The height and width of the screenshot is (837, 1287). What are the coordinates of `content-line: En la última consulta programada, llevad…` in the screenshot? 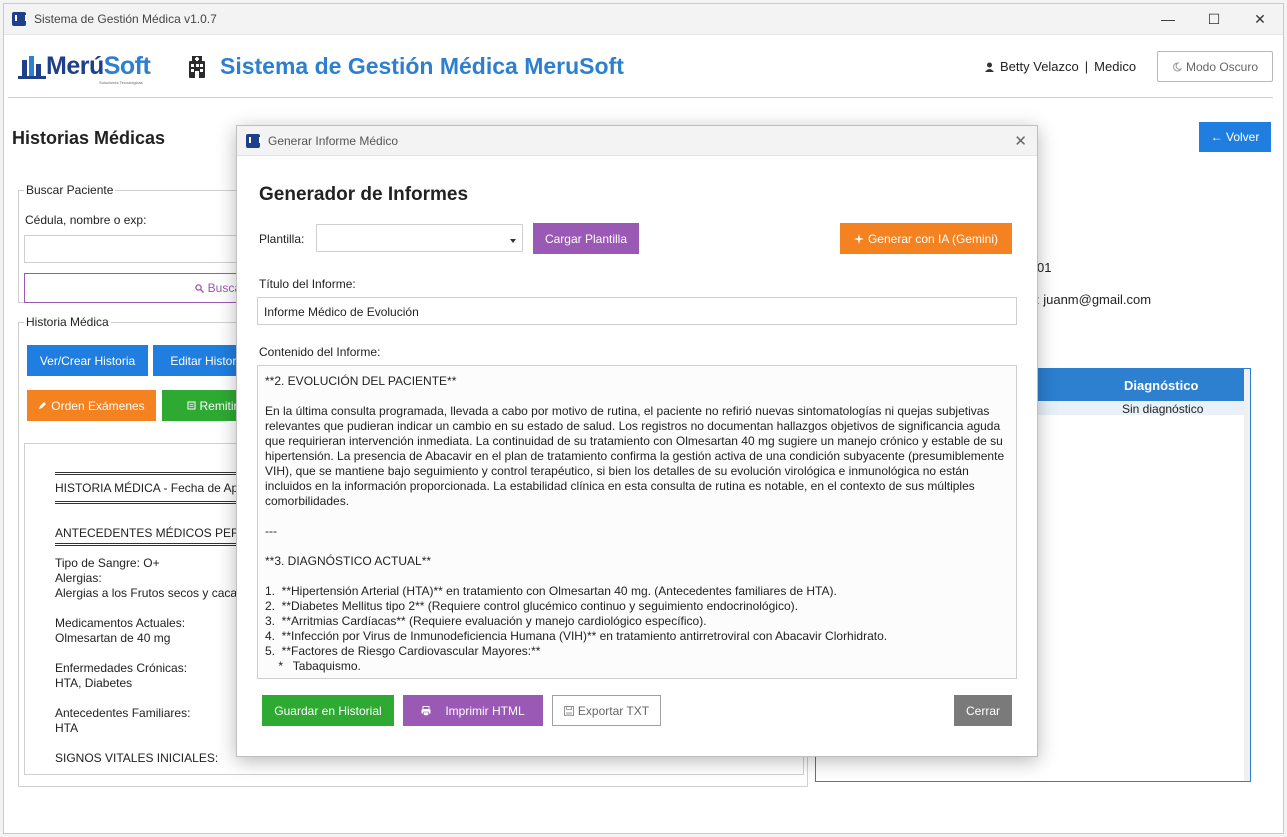 It's located at (627, 411).